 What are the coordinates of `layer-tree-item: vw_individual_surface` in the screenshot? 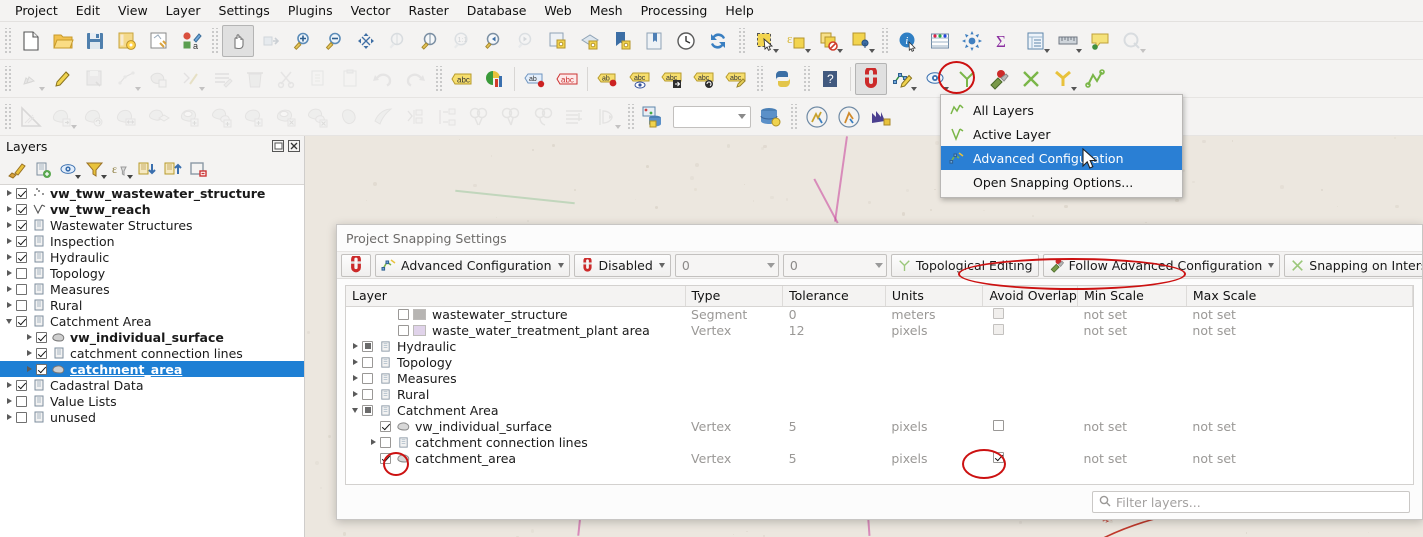 It's located at (152, 337).